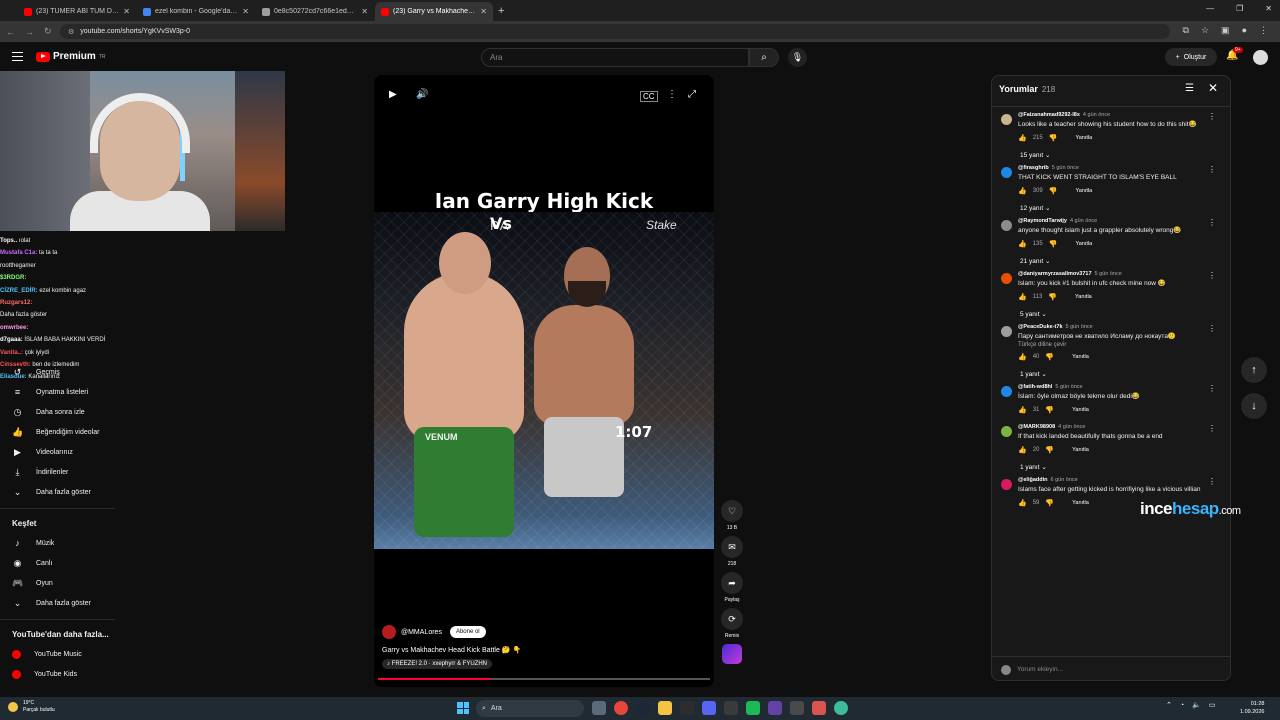 This screenshot has height=720, width=1280. What do you see at coordinates (57, 492) in the screenshot?
I see `sidebar-item: ⌄ Daha fazla göster` at bounding box center [57, 492].